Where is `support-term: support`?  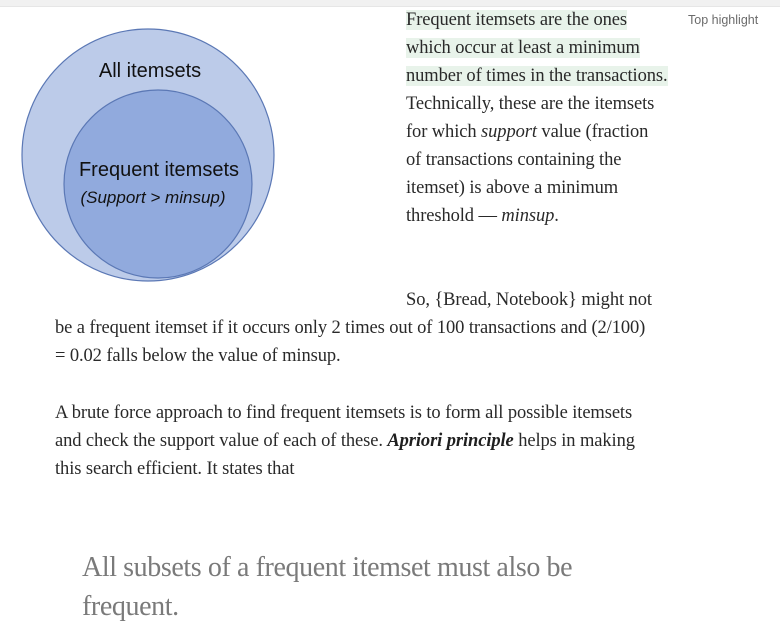
support-term: support is located at coordinates (509, 132).